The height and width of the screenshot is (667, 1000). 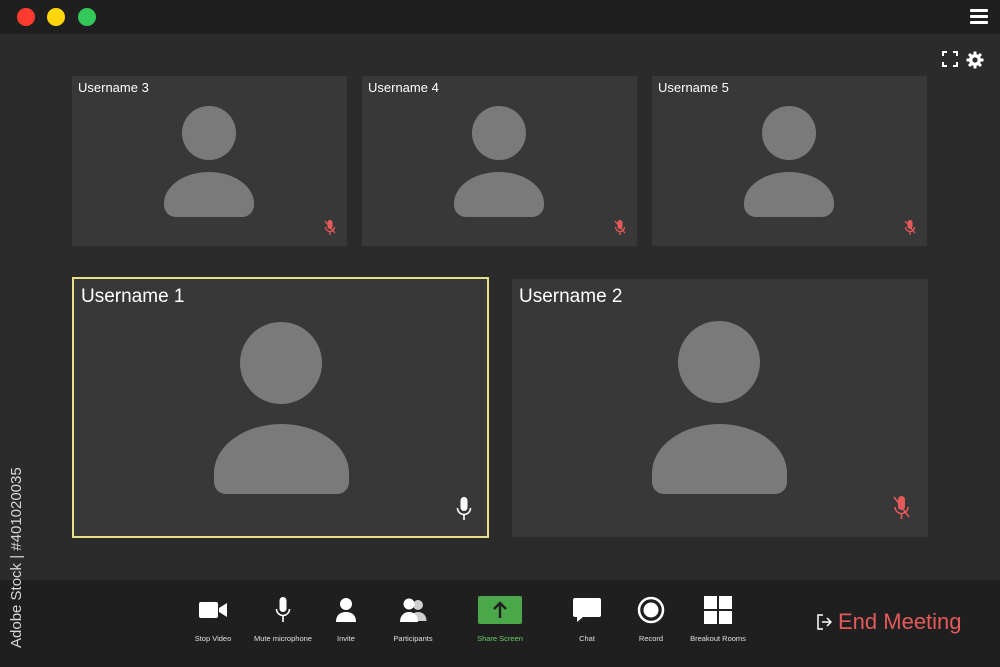 What do you see at coordinates (16, 557) in the screenshot?
I see `stock-watermark: Adobe Stock | #401020035` at bounding box center [16, 557].